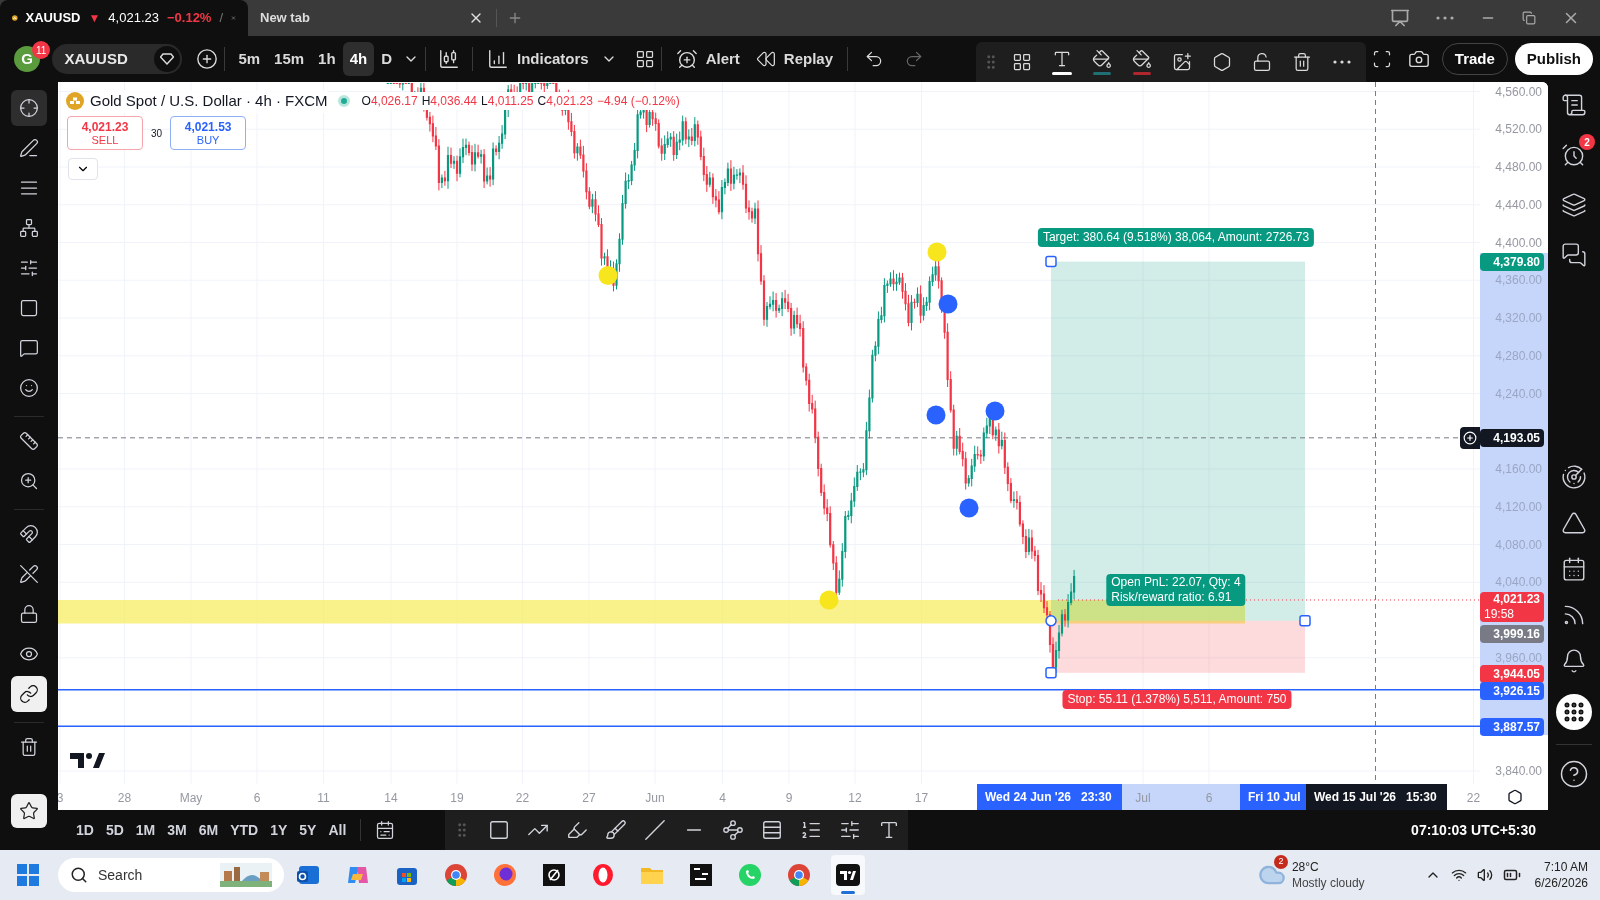 Image resolution: width=1600 pixels, height=900 pixels. I want to click on collapse-button, so click(83, 169).